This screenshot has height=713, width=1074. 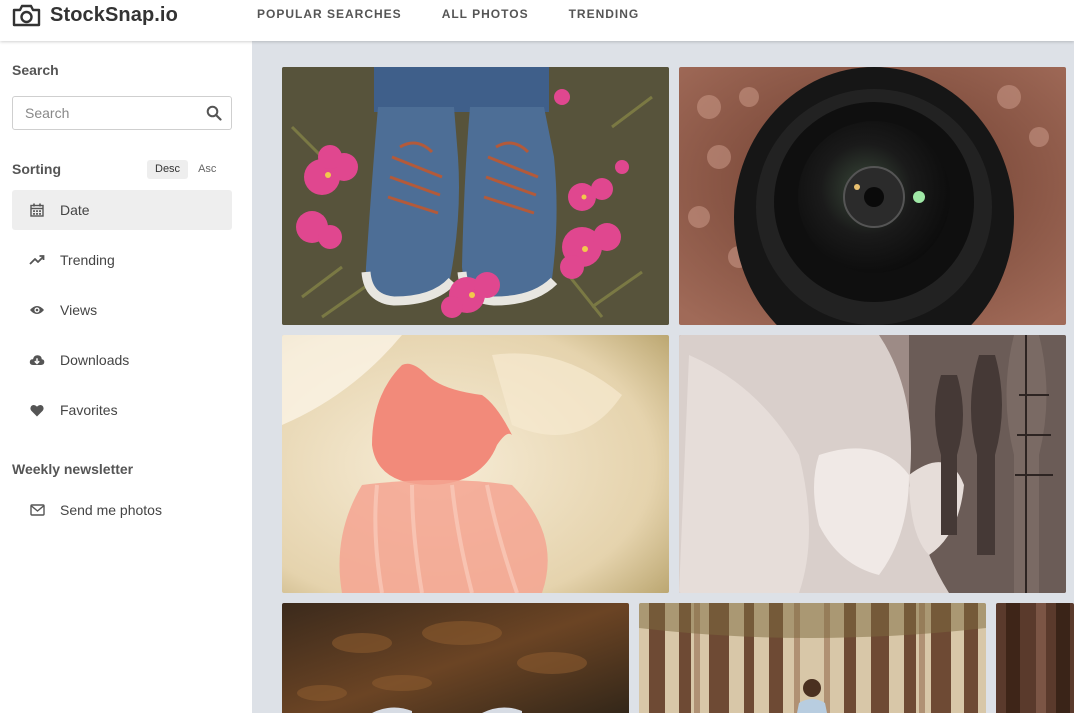 I want to click on photo-tile-forest, so click(x=1035, y=658).